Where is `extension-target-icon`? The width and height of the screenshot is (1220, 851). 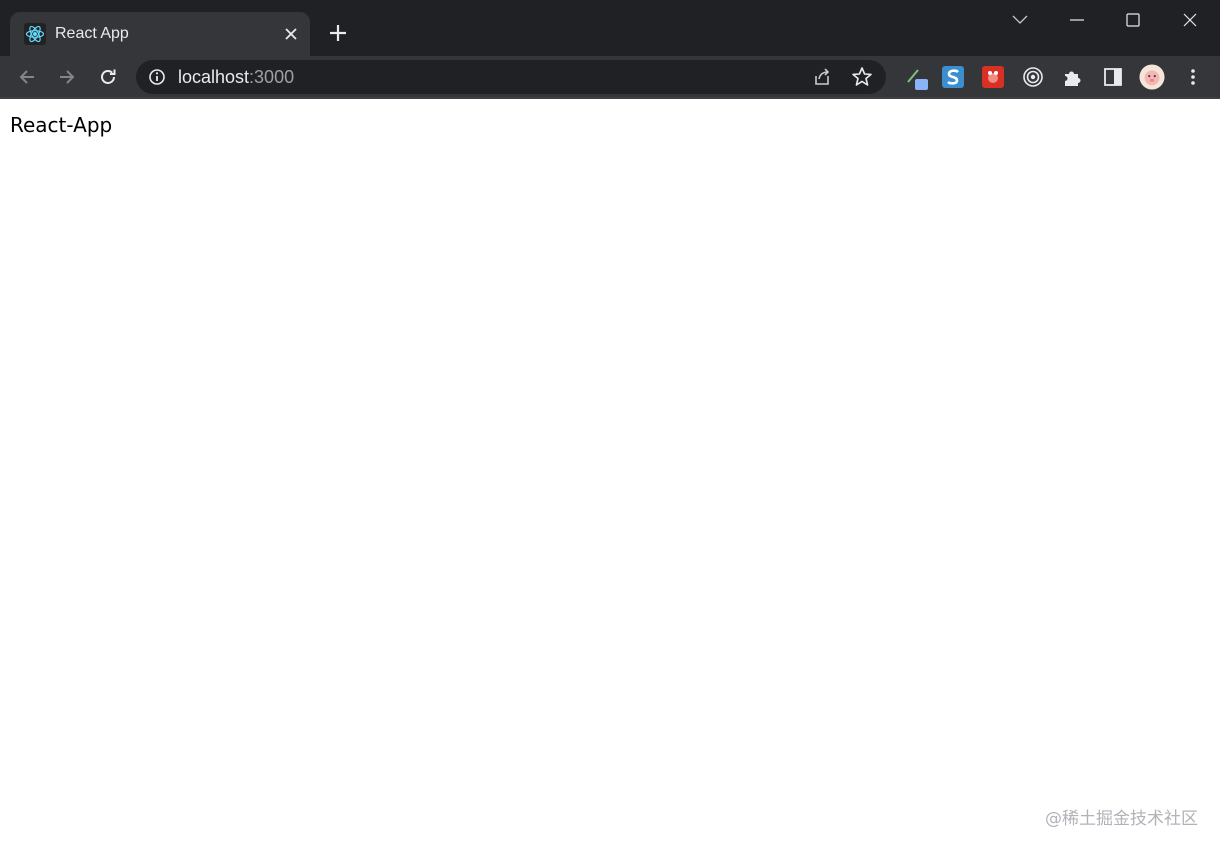 extension-target-icon is located at coordinates (1033, 77).